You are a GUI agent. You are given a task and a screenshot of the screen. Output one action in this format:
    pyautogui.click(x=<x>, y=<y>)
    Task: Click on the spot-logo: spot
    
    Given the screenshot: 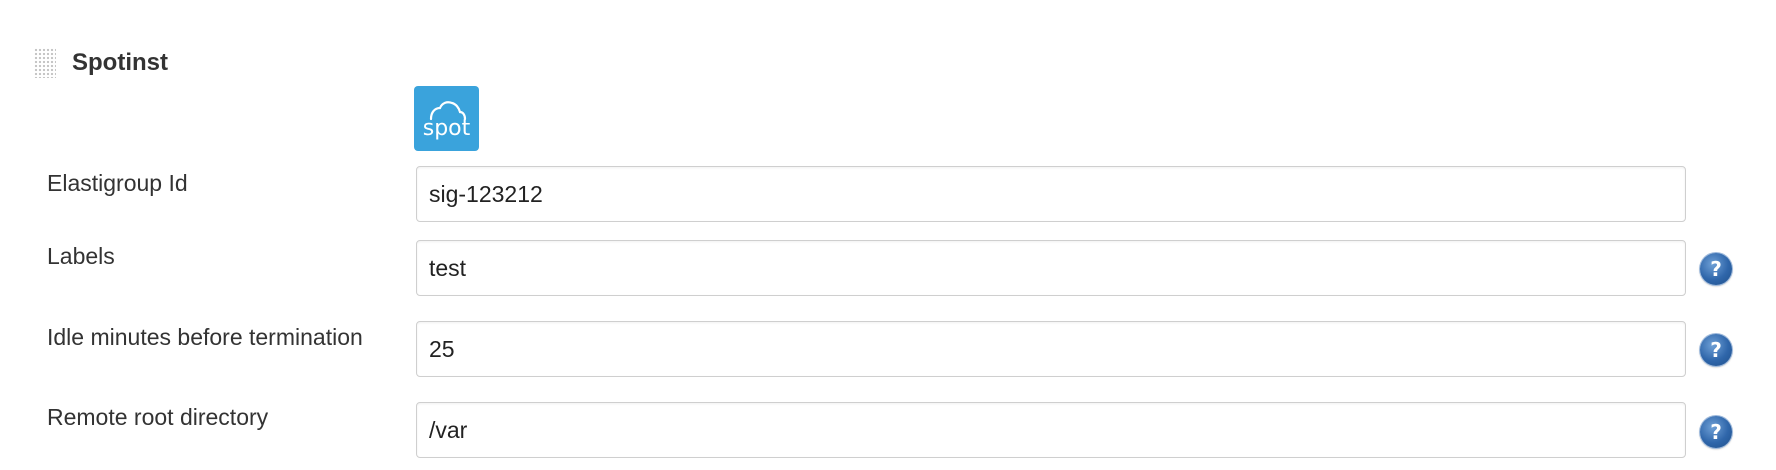 What is the action you would take?
    pyautogui.click(x=446, y=118)
    